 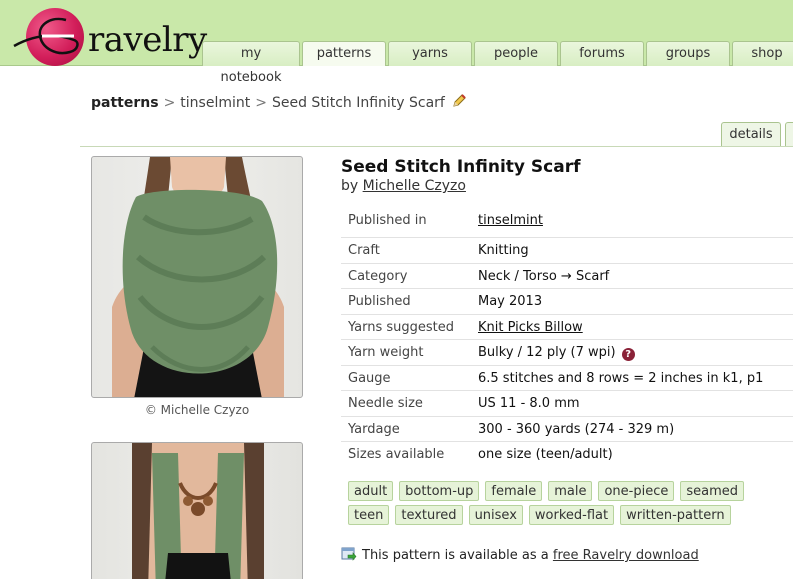 I want to click on tab-forums: forums, so click(x=602, y=53).